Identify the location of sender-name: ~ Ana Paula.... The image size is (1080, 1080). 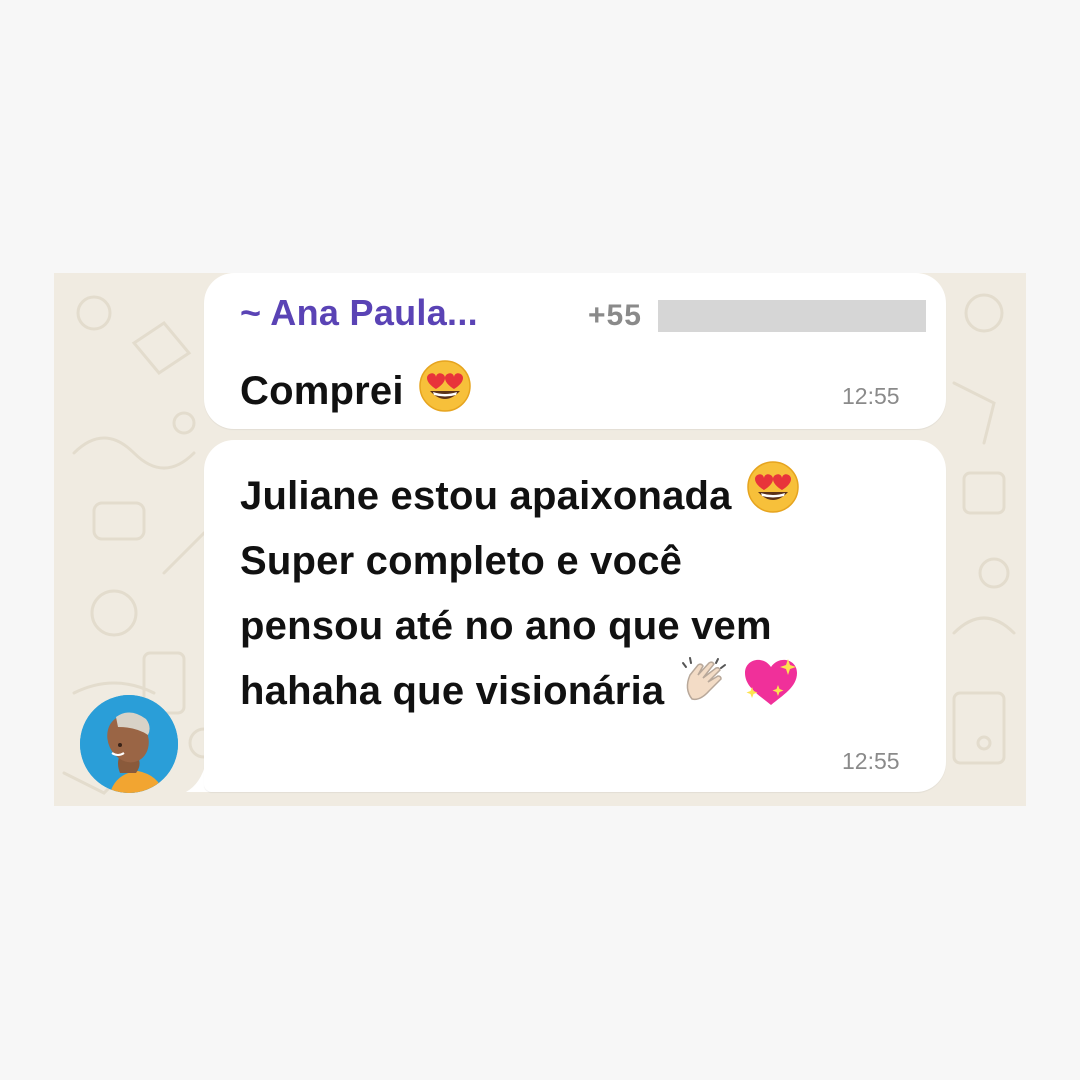
(359, 313).